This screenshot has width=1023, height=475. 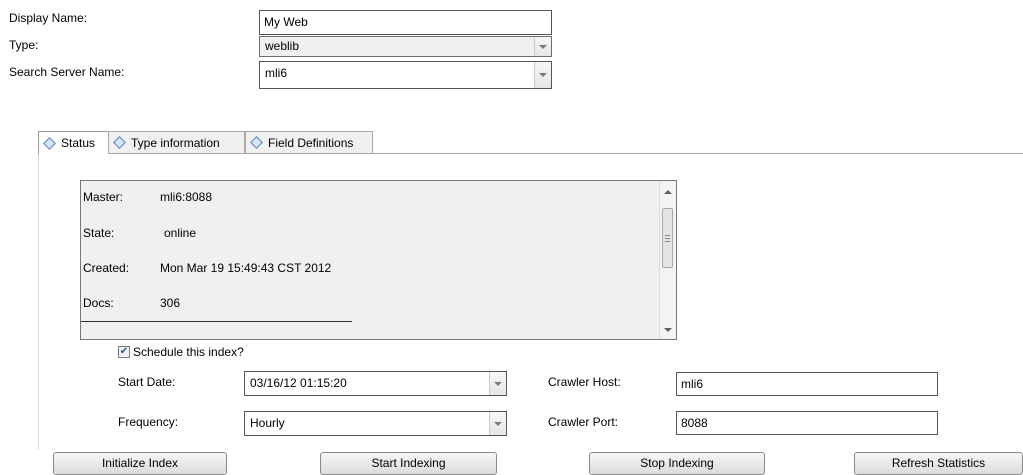 What do you see at coordinates (530, 153) in the screenshot?
I see `tab-strip-divider` at bounding box center [530, 153].